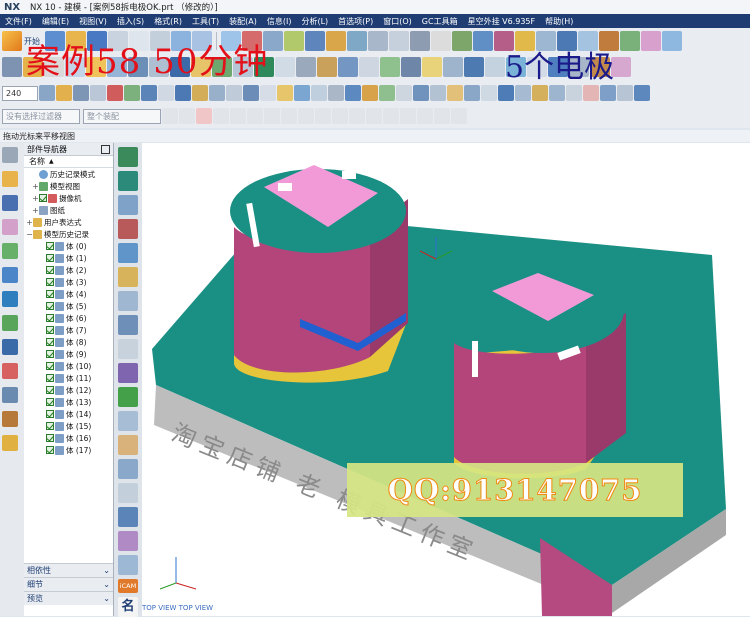  I want to click on body-node: 体 (3), so click(68, 282).